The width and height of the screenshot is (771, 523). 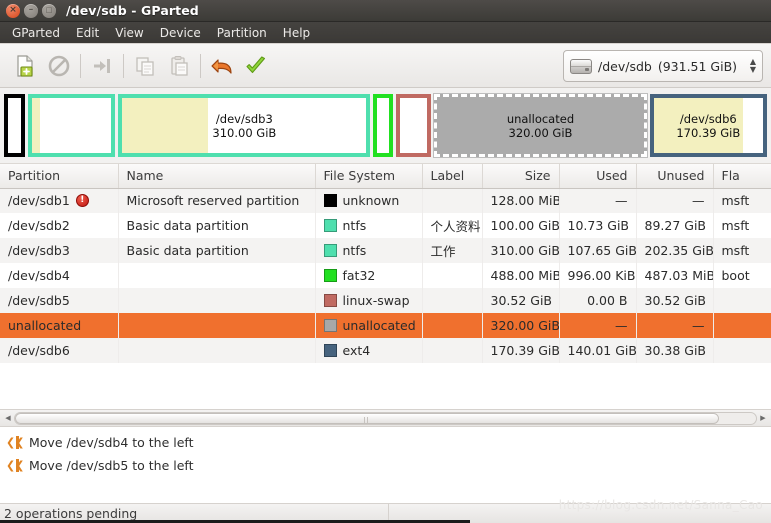 What do you see at coordinates (45, 325) in the screenshot?
I see `partition-name: unallocated` at bounding box center [45, 325].